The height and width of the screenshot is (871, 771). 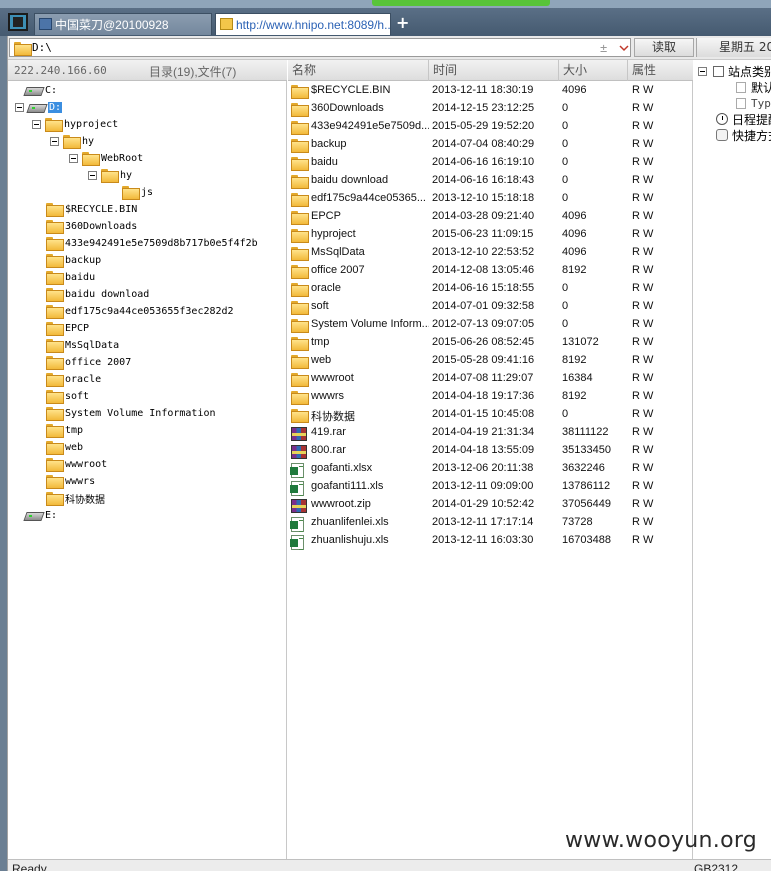 I want to click on clock-icon, so click(x=722, y=119).